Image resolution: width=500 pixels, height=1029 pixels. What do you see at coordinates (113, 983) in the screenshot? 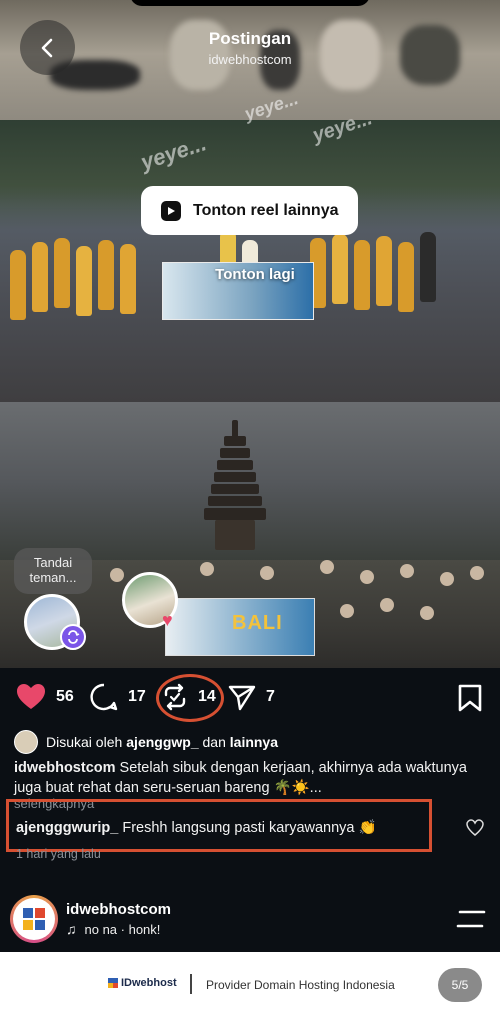
I see `logo-mark-icon` at bounding box center [113, 983].